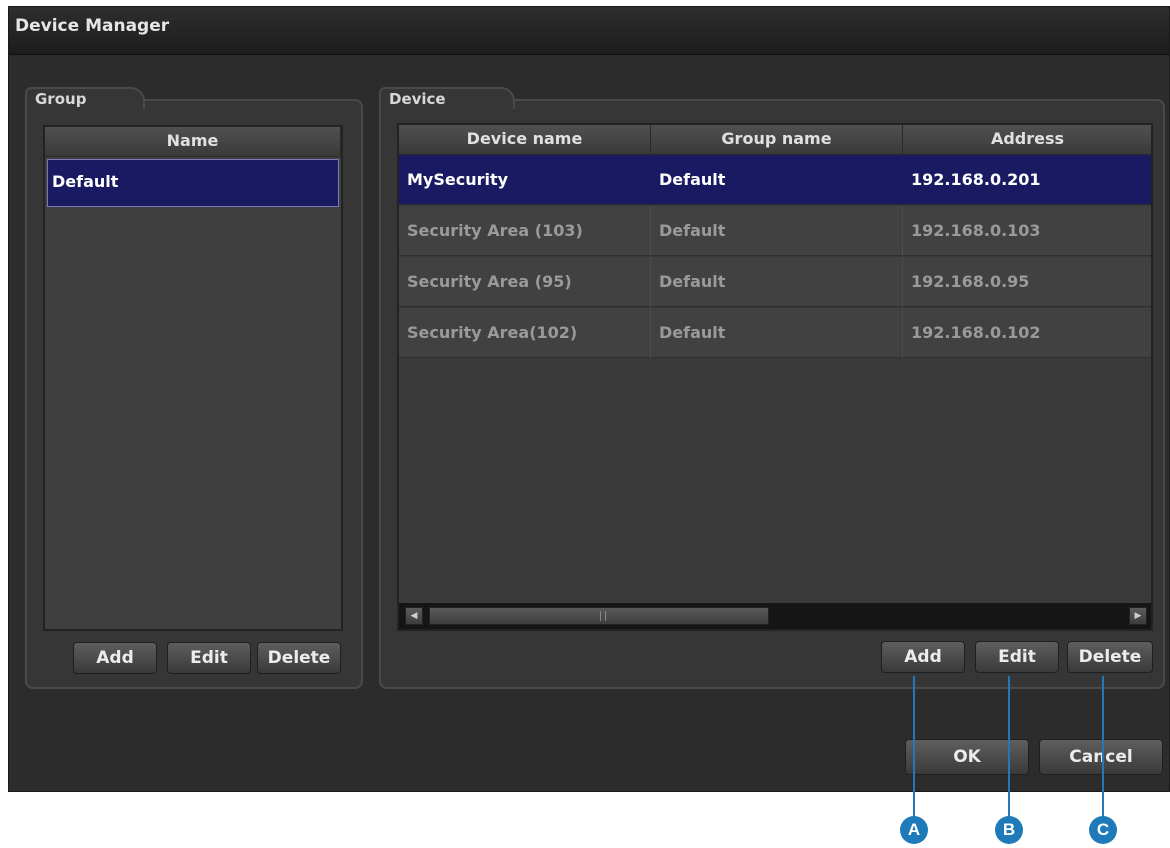 This screenshot has width=1170, height=848. Describe the element at coordinates (525, 333) in the screenshot. I see `device-name-cell: Security Area(102)` at that location.